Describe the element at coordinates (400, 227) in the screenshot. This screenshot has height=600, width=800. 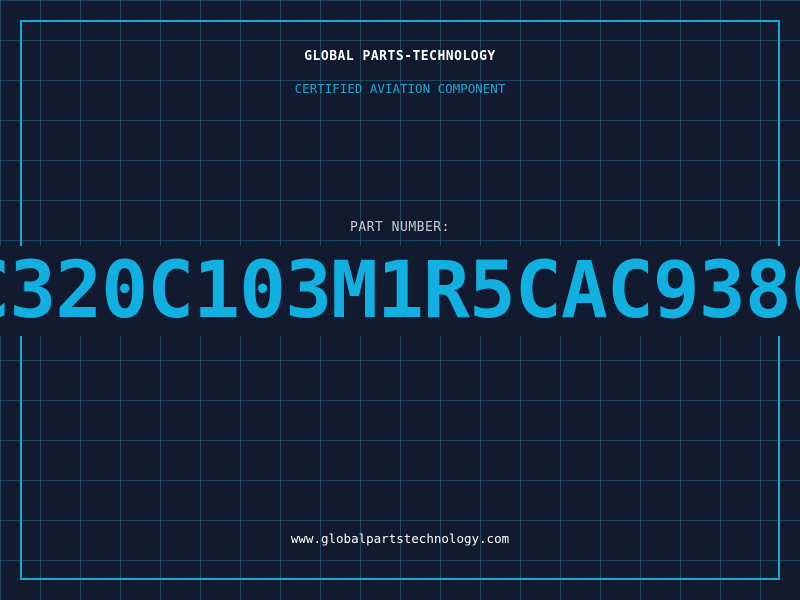
I see `part-number-label: PART NUMBER:` at that location.